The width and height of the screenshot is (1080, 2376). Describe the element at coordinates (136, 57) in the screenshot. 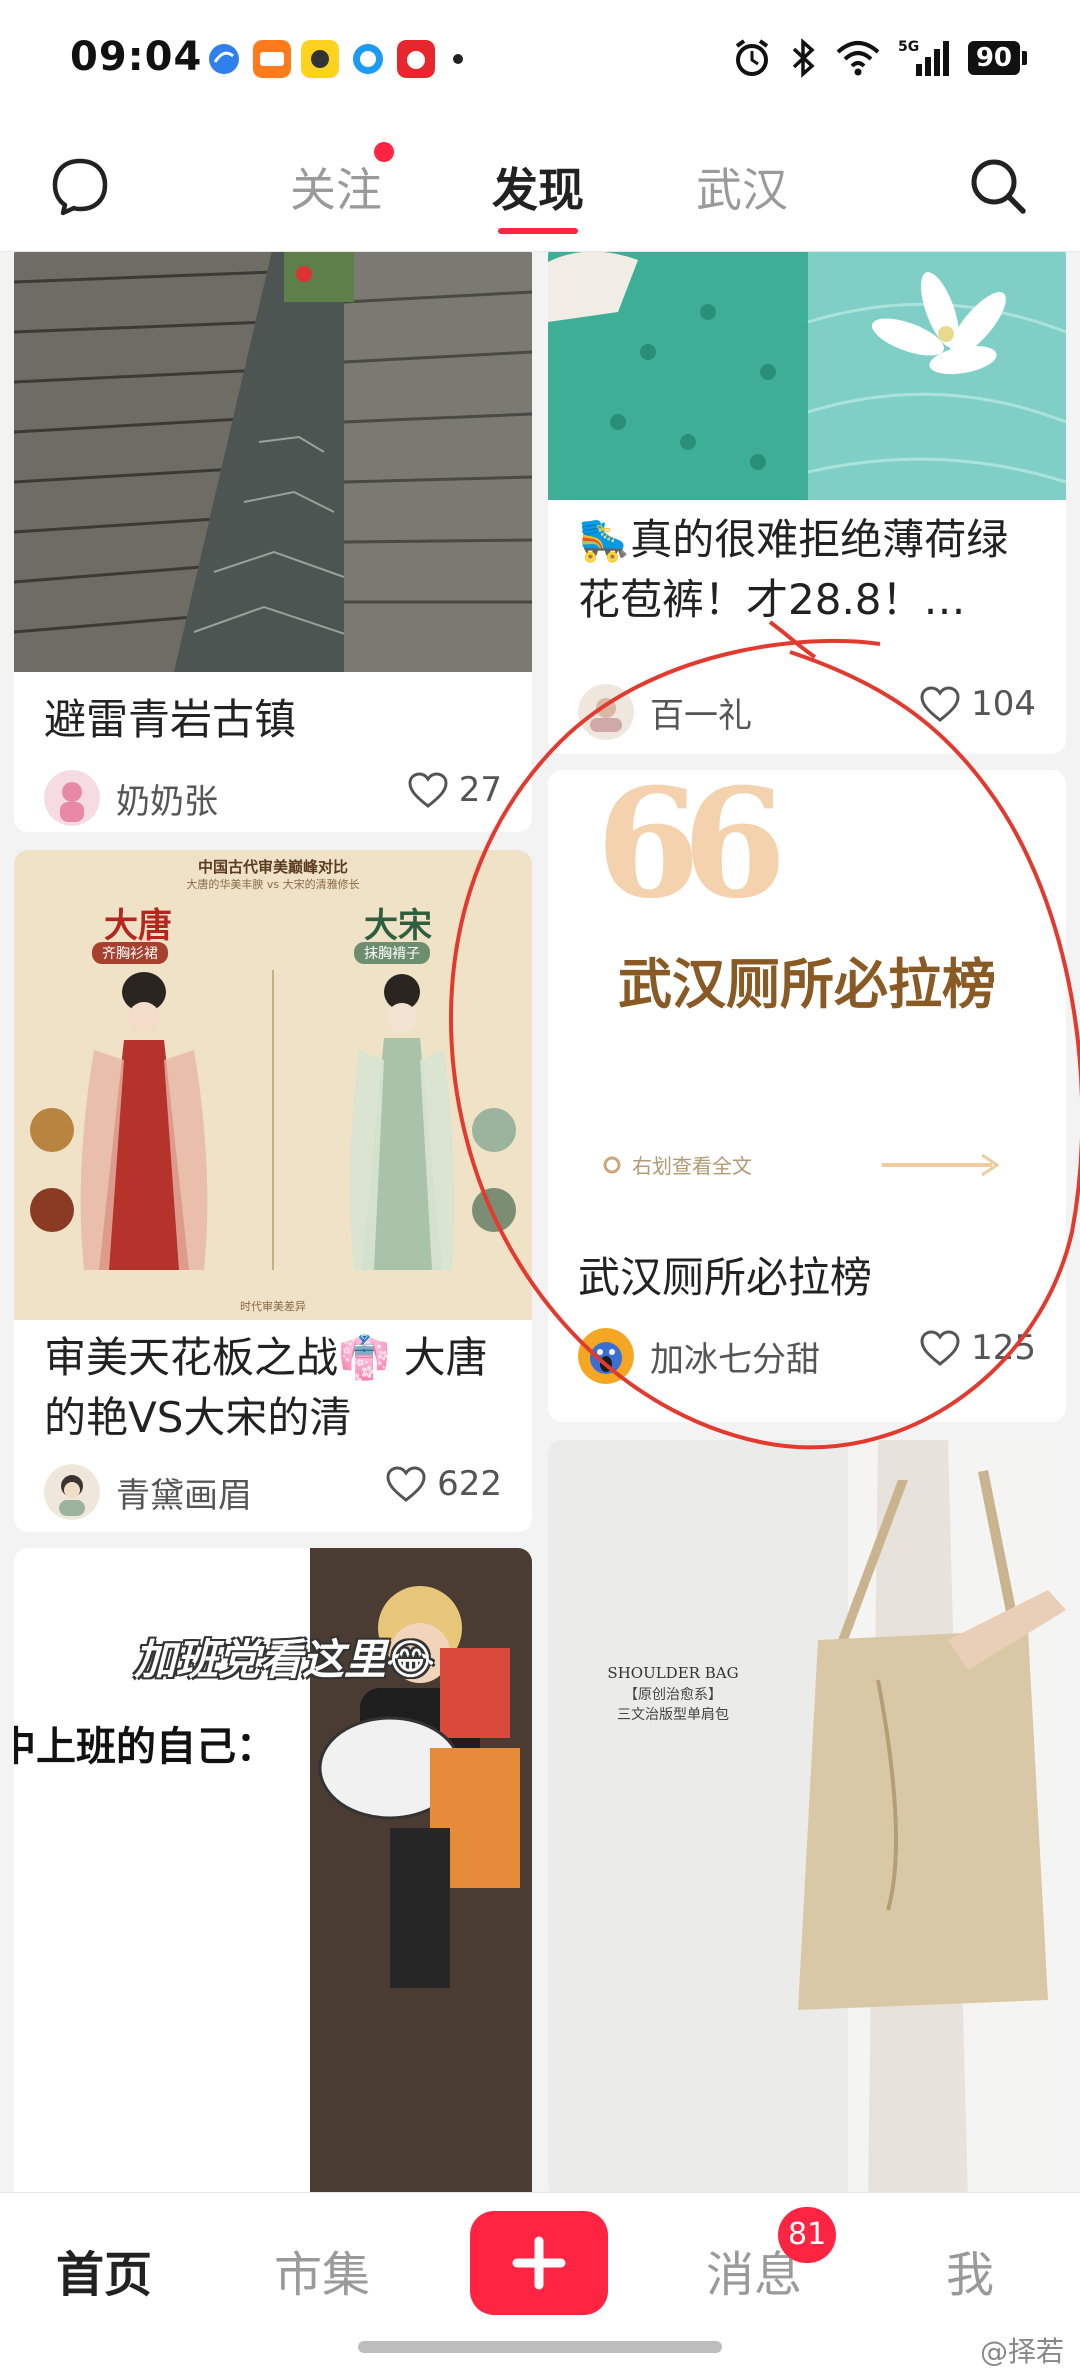

I see `status-time: 09:04` at that location.